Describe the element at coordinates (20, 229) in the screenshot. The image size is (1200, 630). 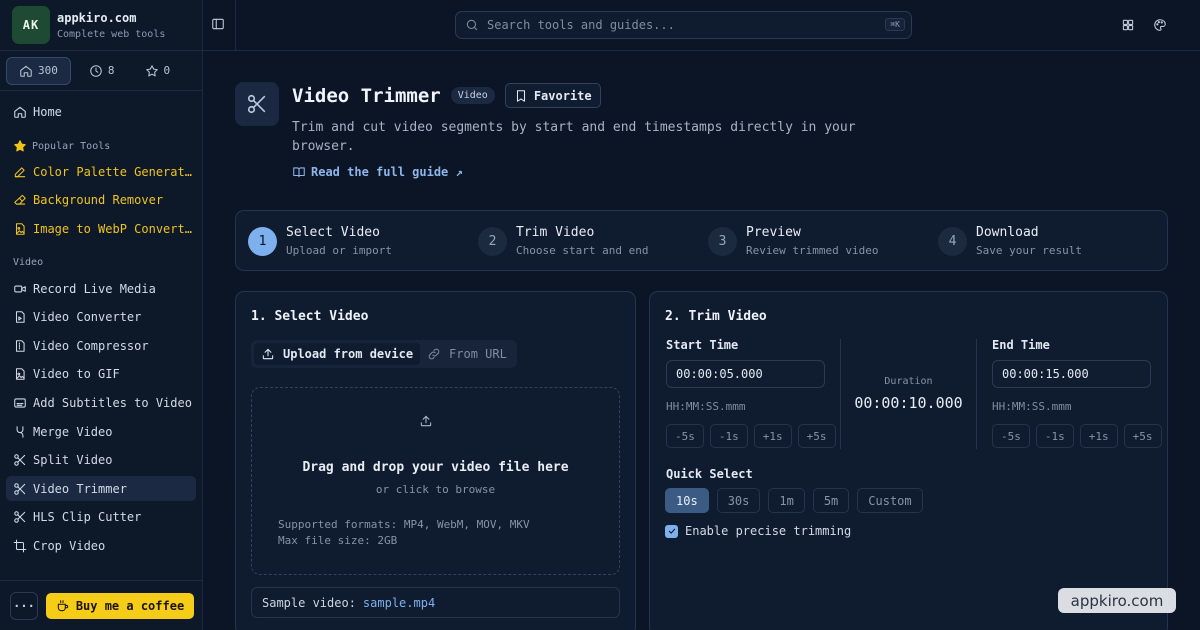
I see `image-file-icon` at that location.